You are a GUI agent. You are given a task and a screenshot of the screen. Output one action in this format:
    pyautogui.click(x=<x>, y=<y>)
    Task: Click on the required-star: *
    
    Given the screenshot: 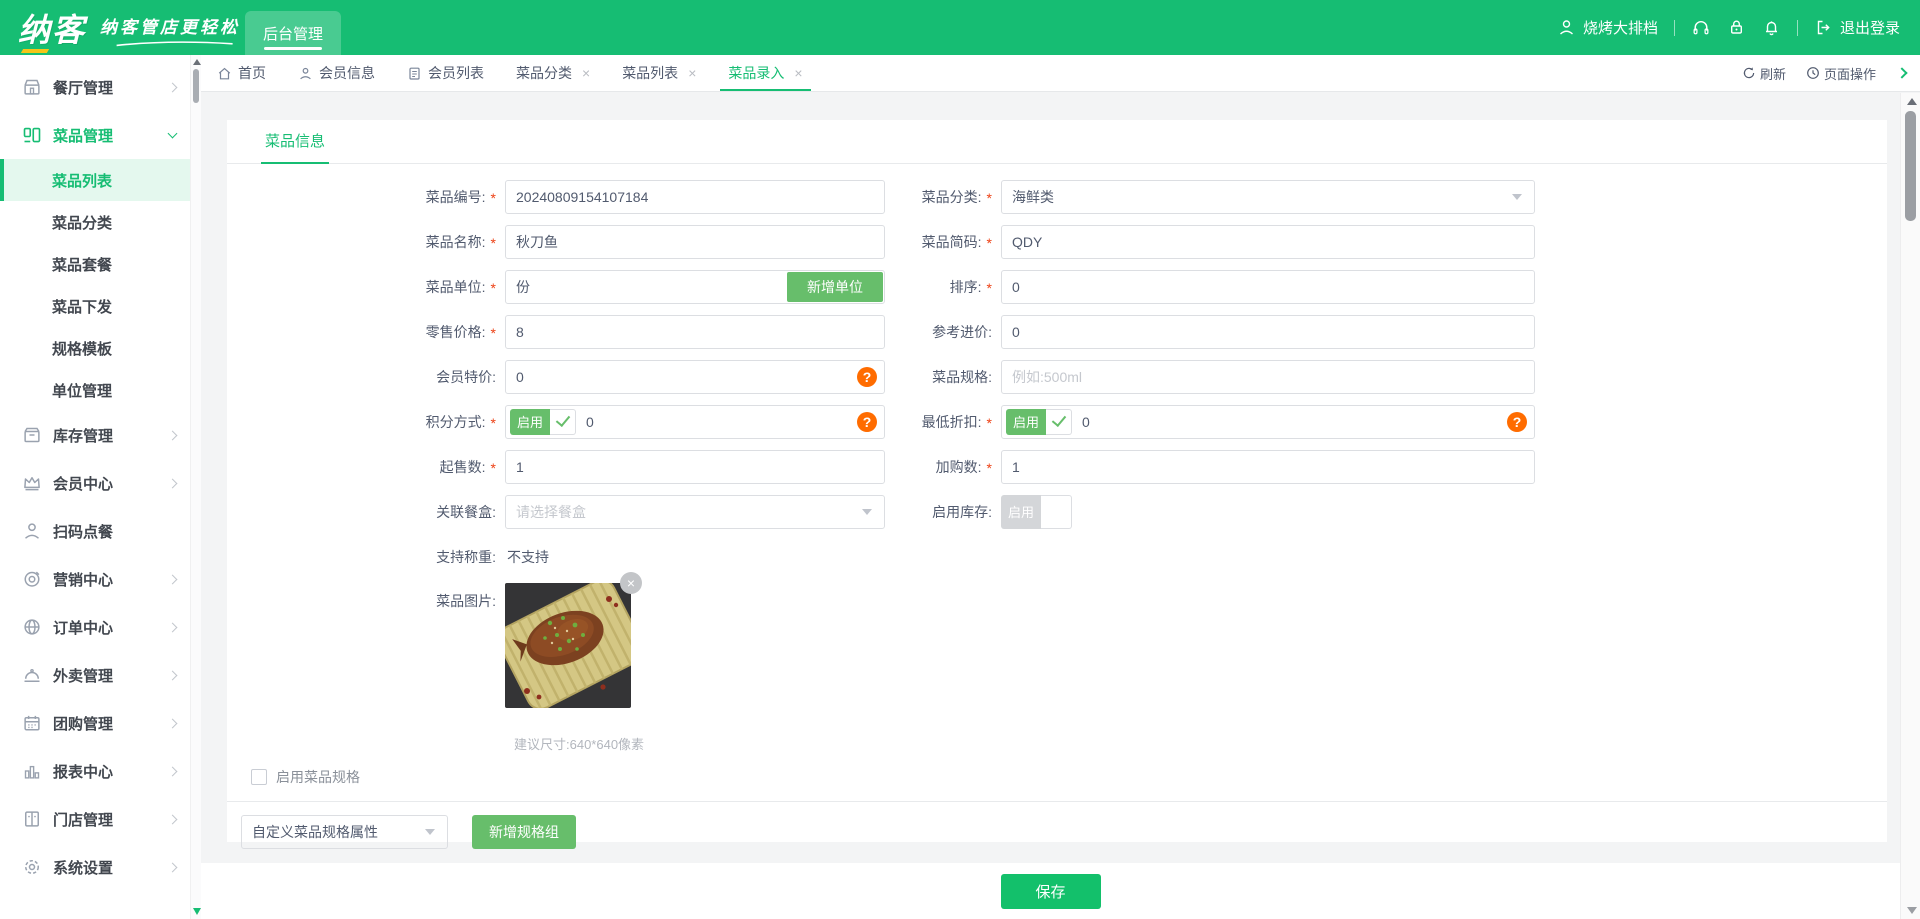 What is the action you would take?
    pyautogui.click(x=989, y=423)
    